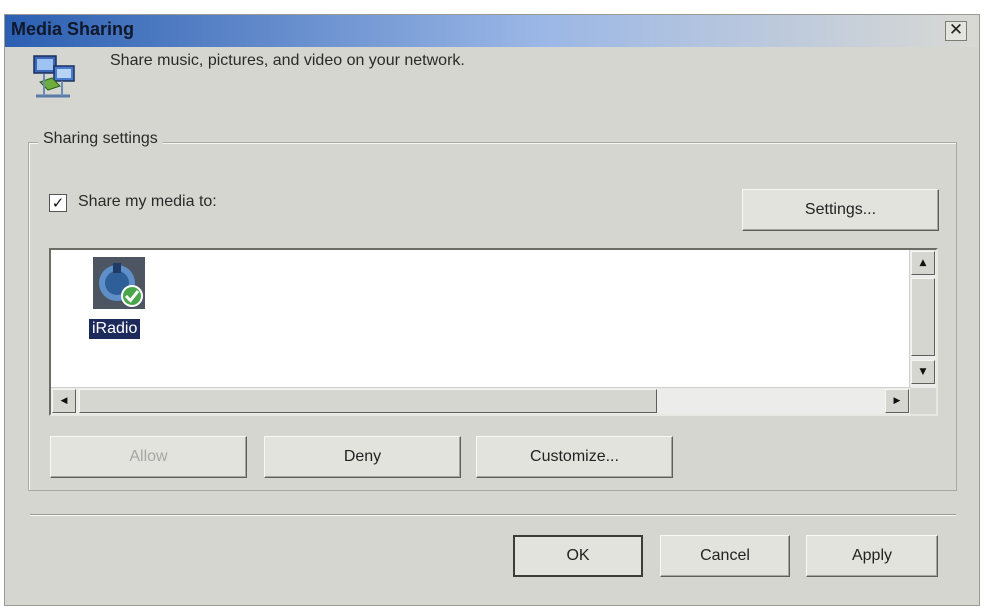  What do you see at coordinates (54, 76) in the screenshot?
I see `network-media-icon` at bounding box center [54, 76].